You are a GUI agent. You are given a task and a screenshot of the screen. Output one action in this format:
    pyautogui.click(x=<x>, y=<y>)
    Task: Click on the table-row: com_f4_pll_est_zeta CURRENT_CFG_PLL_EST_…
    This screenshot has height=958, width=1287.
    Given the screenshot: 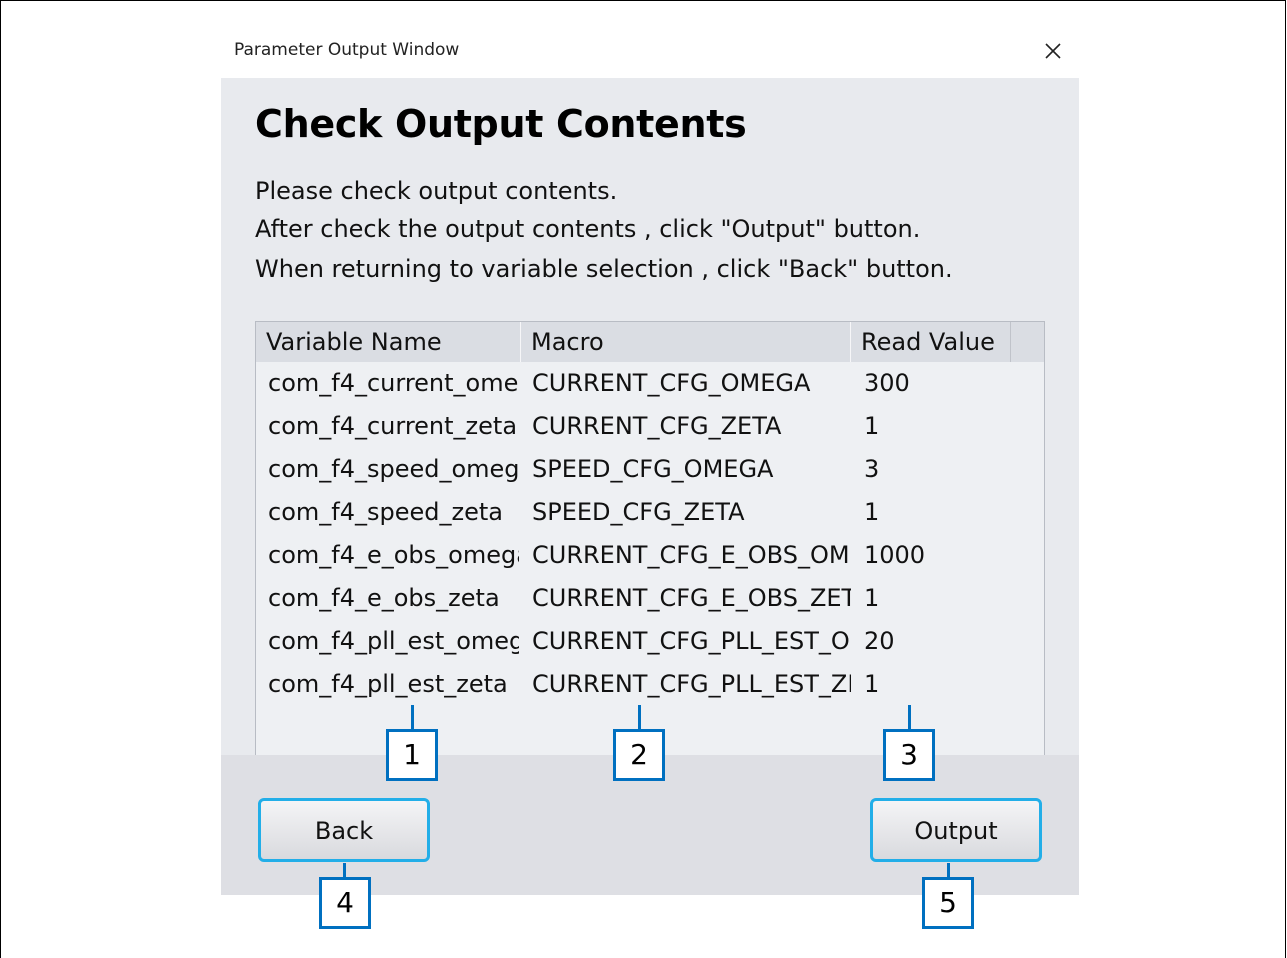 What is the action you would take?
    pyautogui.click(x=650, y=684)
    